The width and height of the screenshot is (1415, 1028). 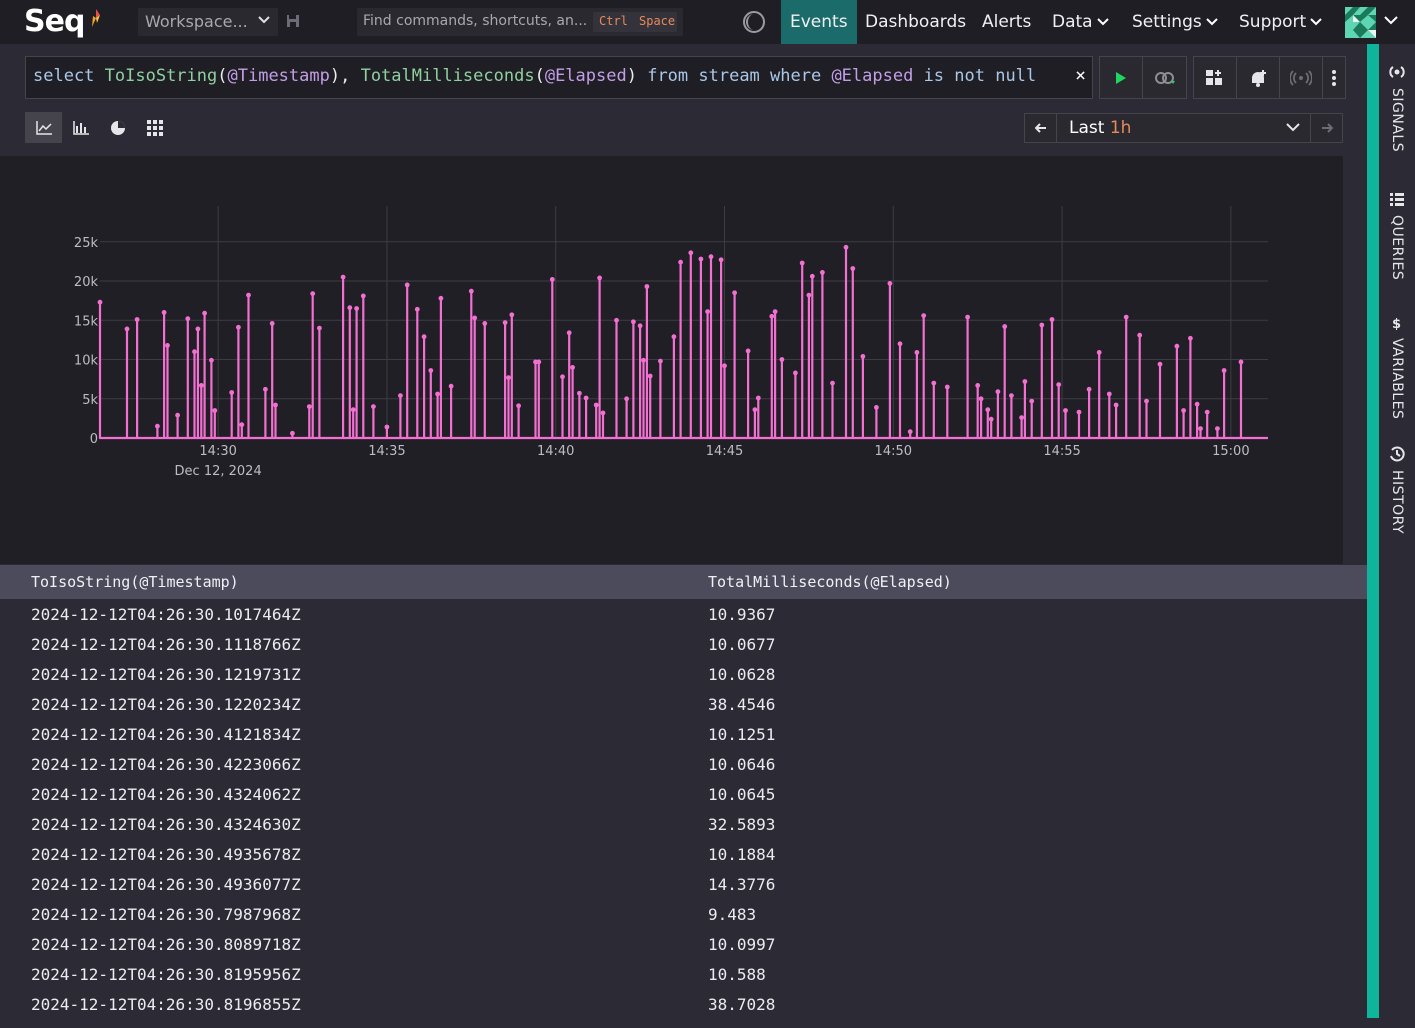 I want to click on table-row: 2024-12-12T04:26:30.4935678Z 10.1884, so click(x=683, y=854).